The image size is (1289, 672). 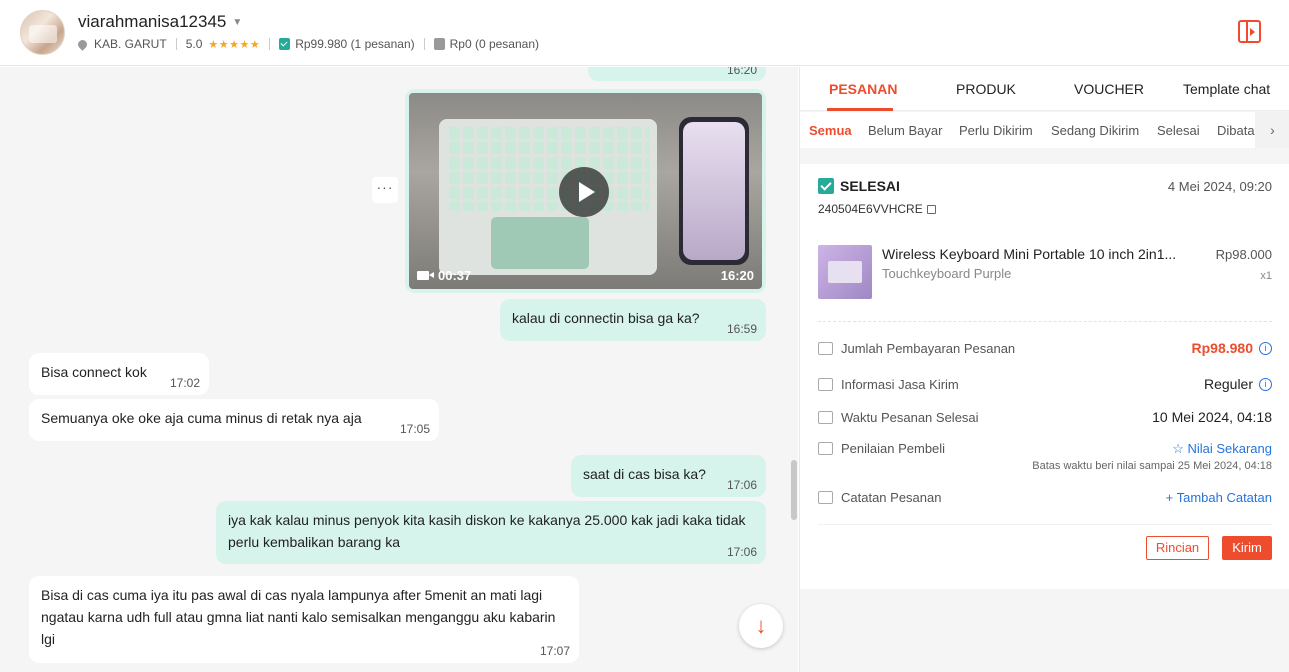 I want to click on tab-produk: PRODUK, so click(x=986, y=89).